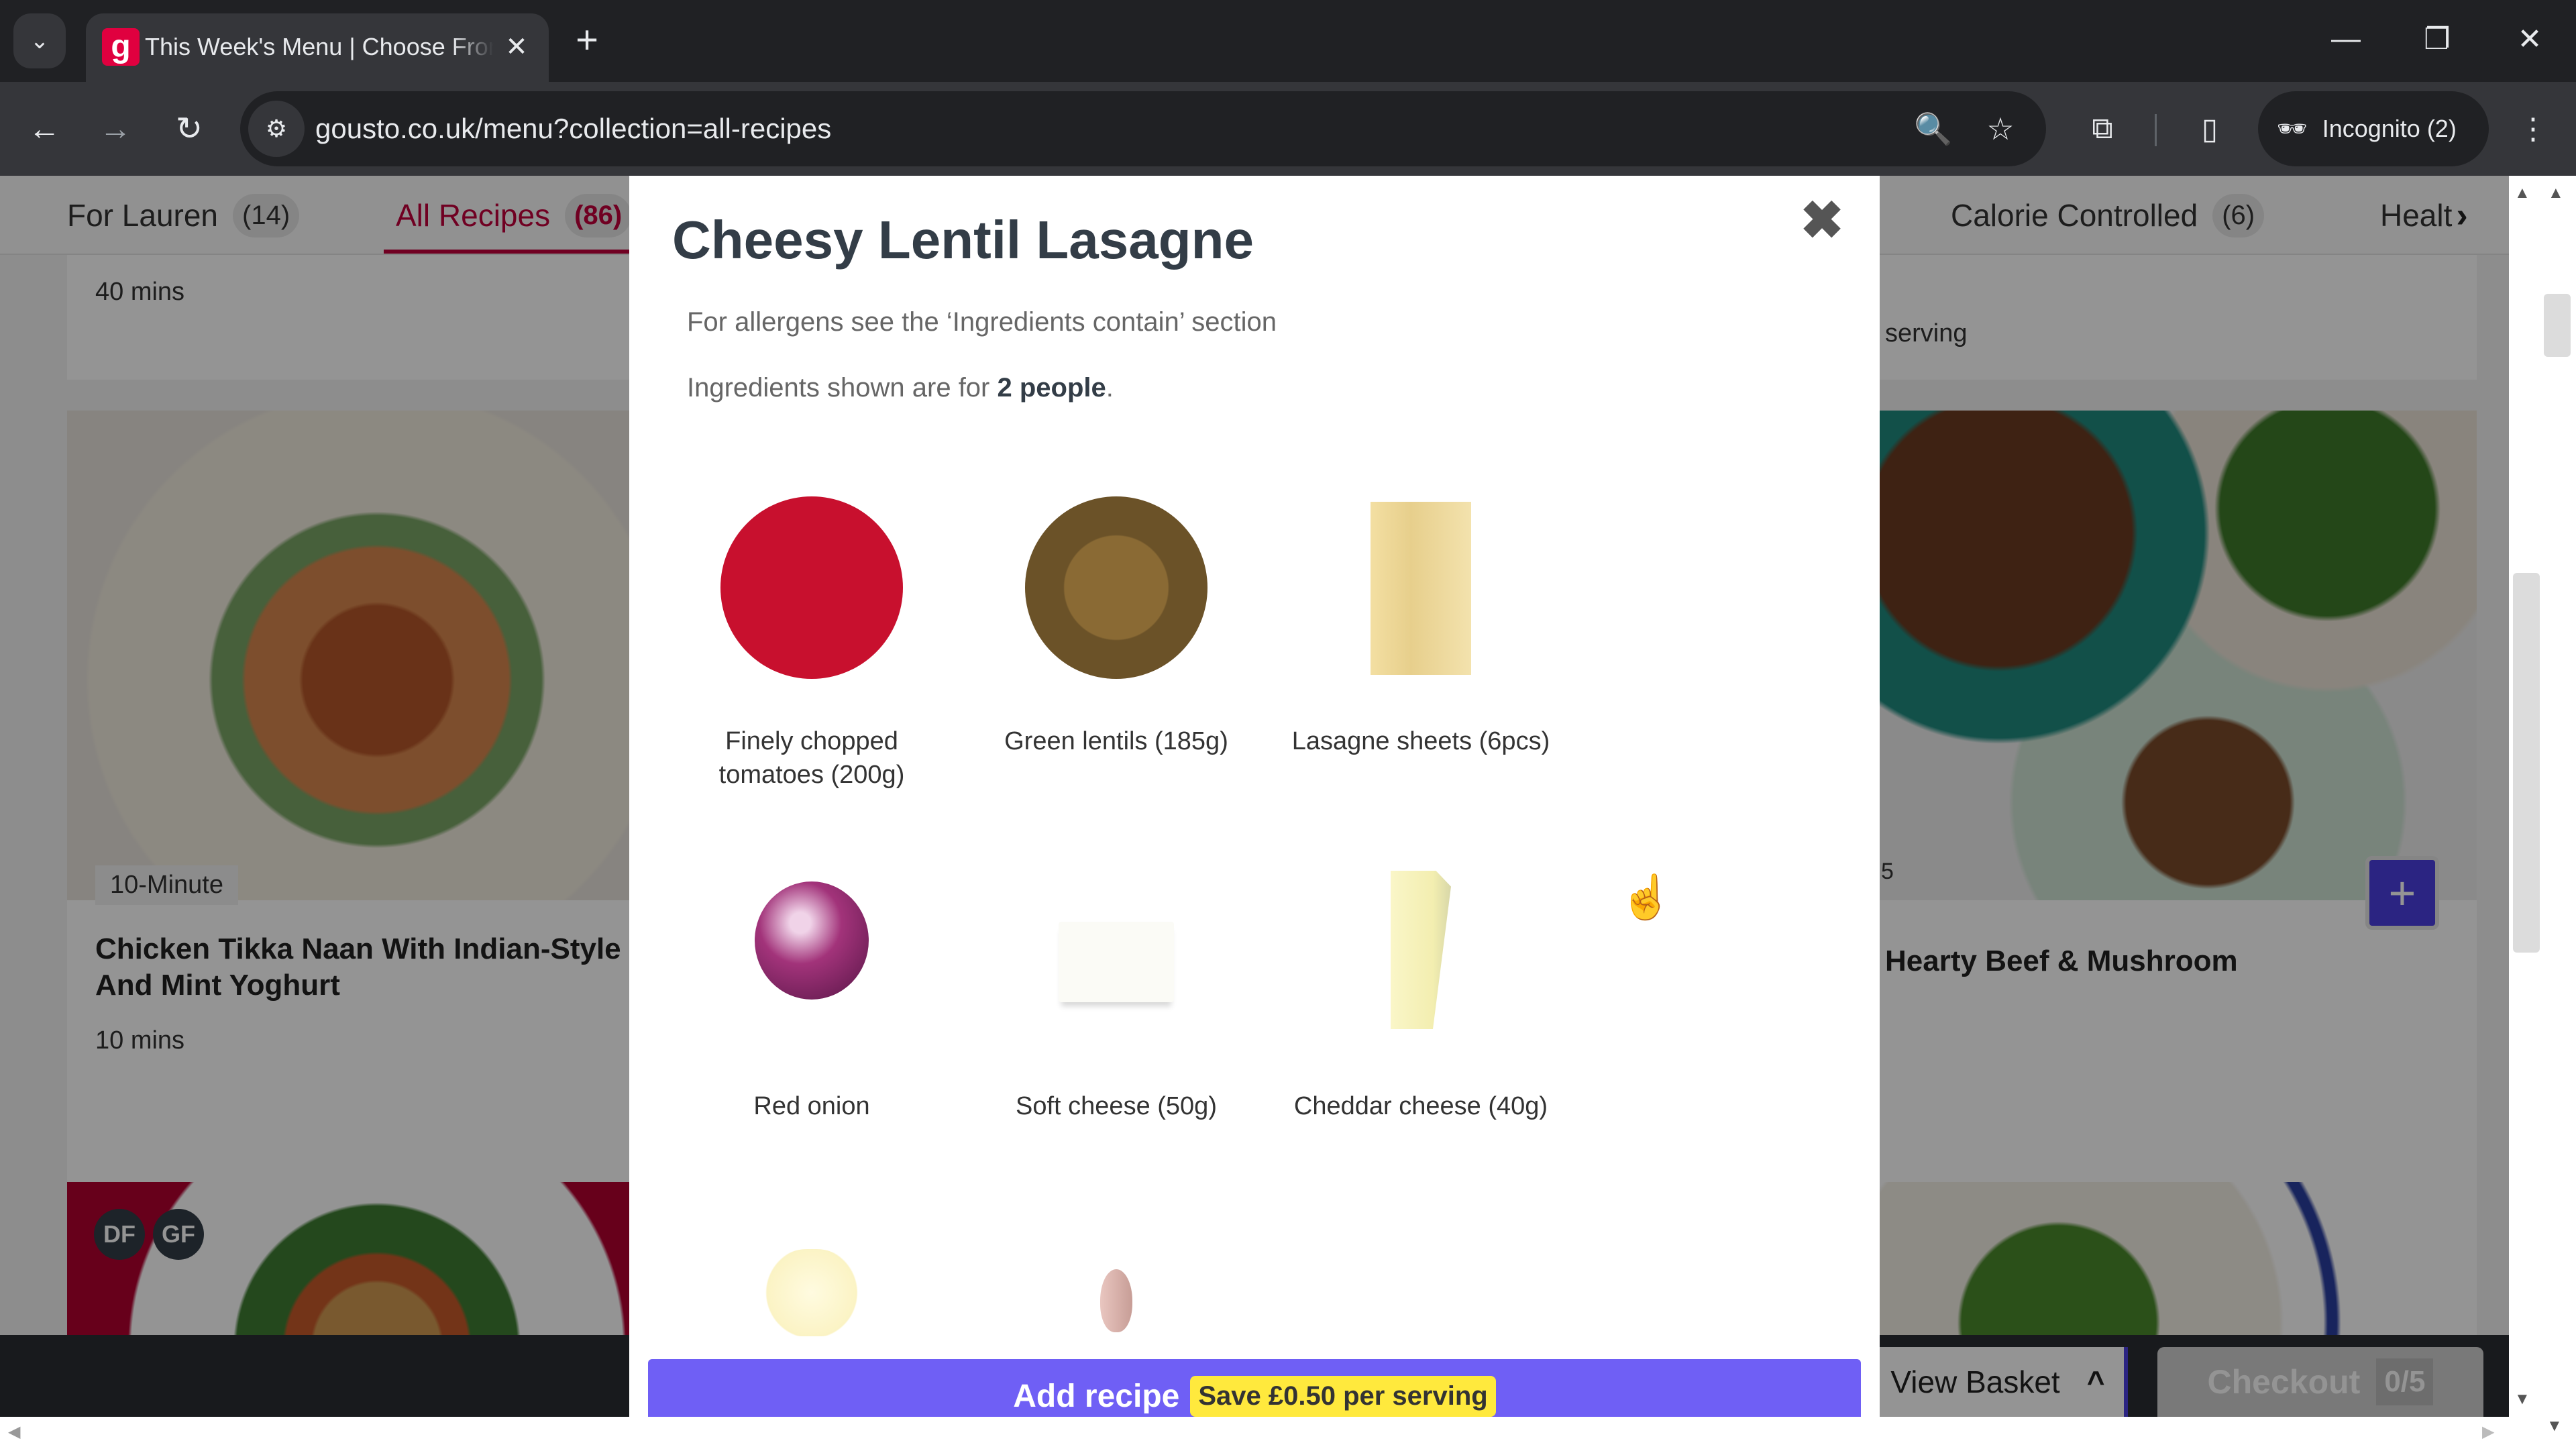 Image resolution: width=2576 pixels, height=1449 pixels. What do you see at coordinates (811, 587) in the screenshot?
I see `tomato-bowl-icon` at bounding box center [811, 587].